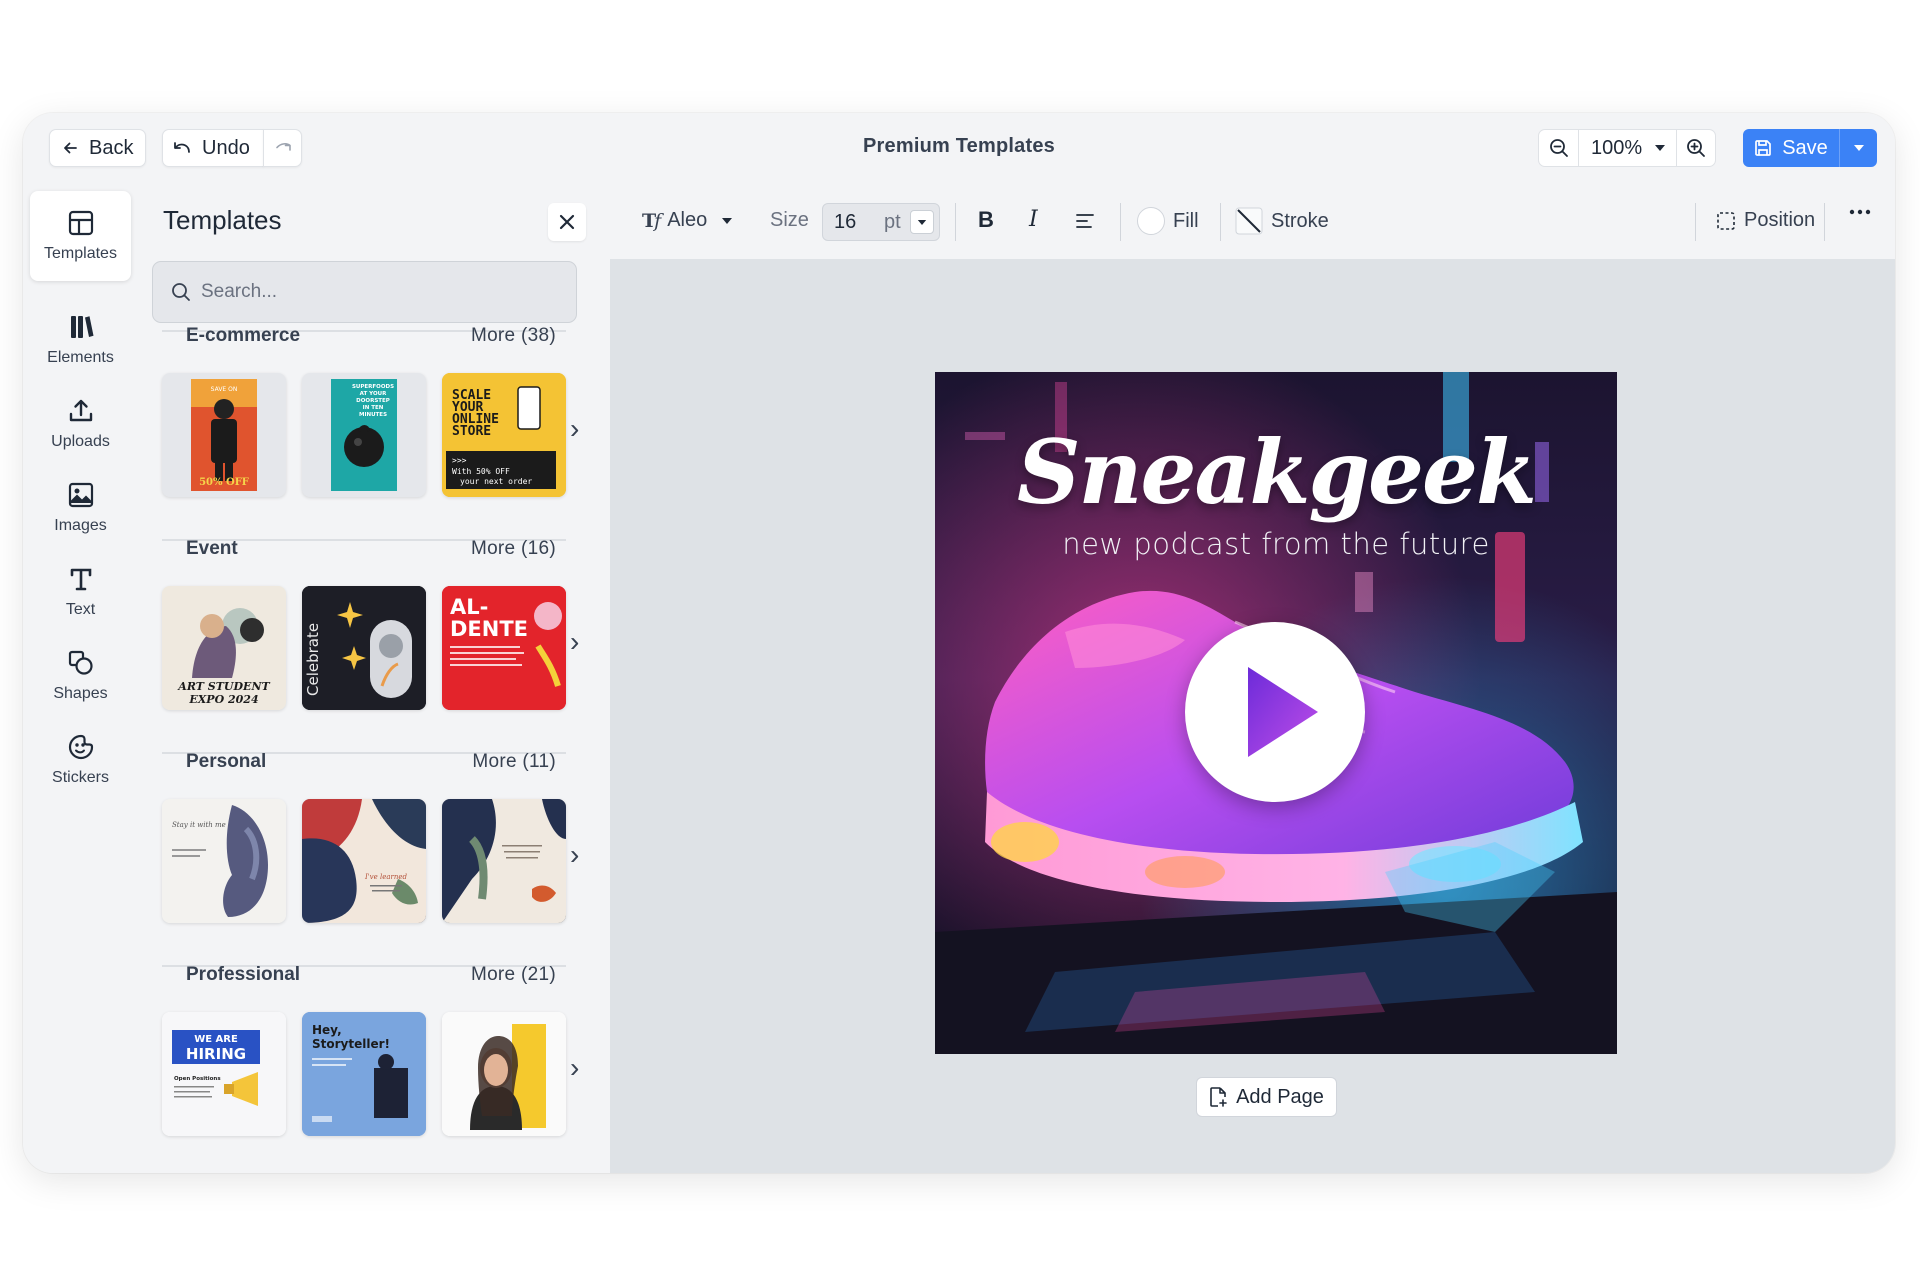  I want to click on stroke-label: Stroke, so click(1300, 220).